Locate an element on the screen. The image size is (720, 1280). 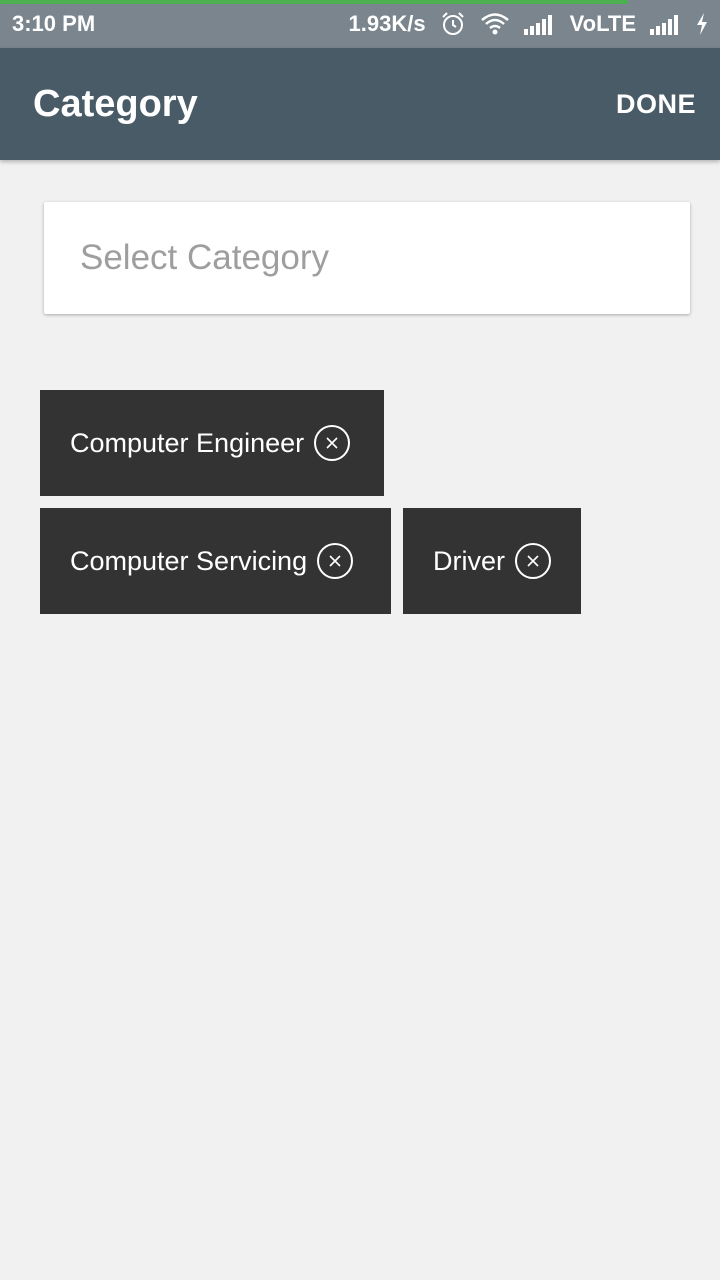
chip-label: Computer Servicing is located at coordinates (189, 560).